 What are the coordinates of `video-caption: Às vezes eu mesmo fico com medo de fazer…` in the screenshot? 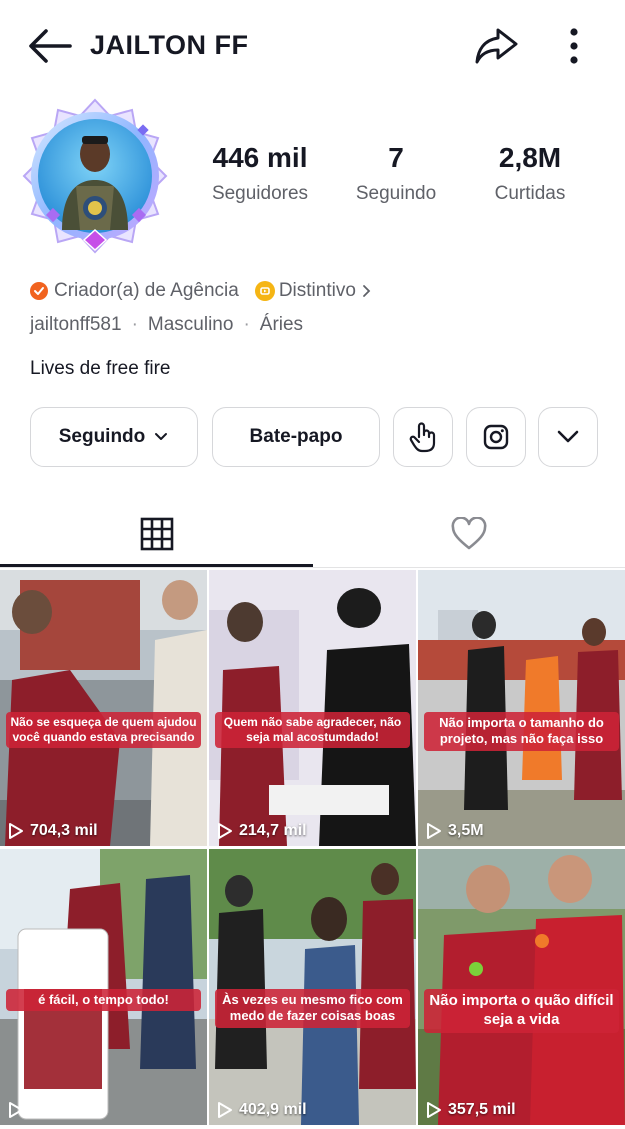 It's located at (312, 1008).